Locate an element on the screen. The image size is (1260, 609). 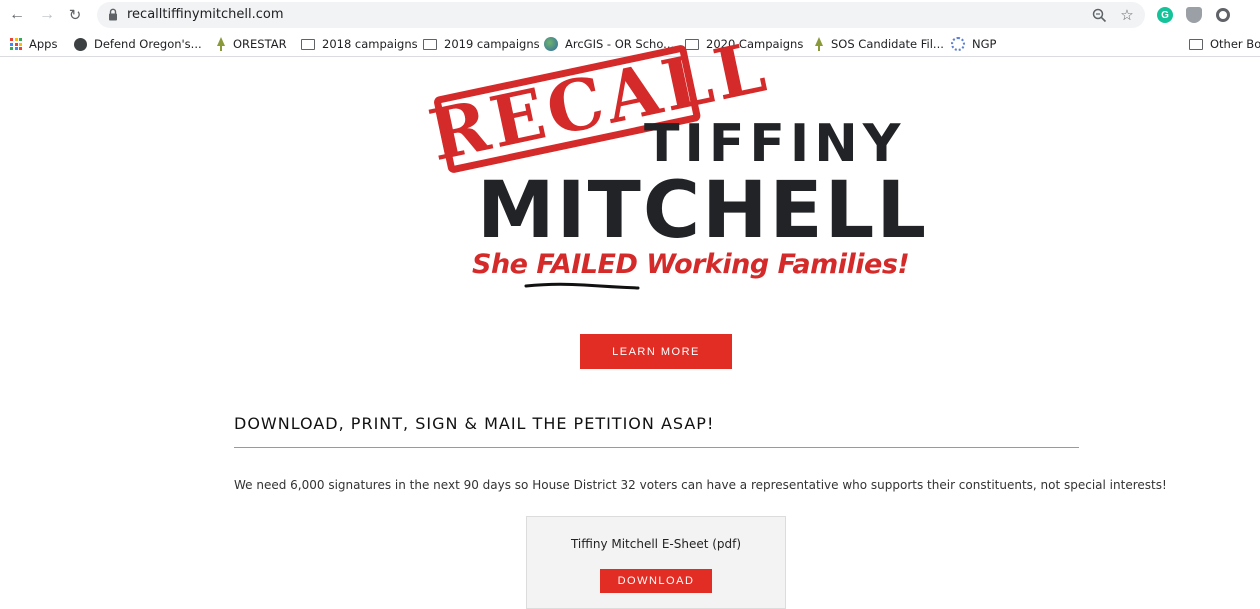
bookmark-ngp: NGP is located at coordinates (973, 44).